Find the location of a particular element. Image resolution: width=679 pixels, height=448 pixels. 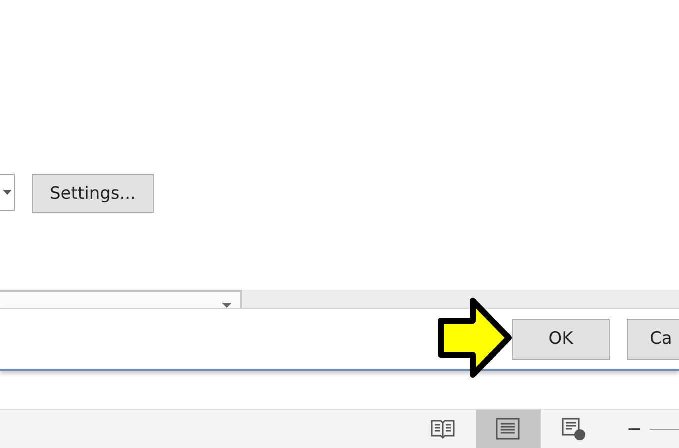

book-icon is located at coordinates (443, 429).